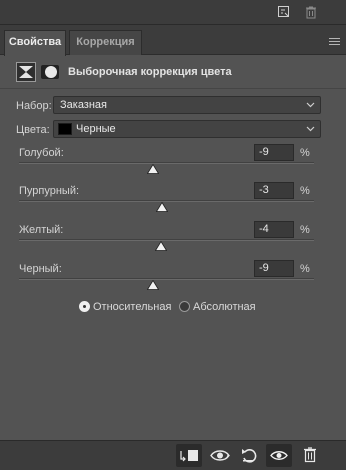  I want to click on radio-absolute, so click(184, 306).